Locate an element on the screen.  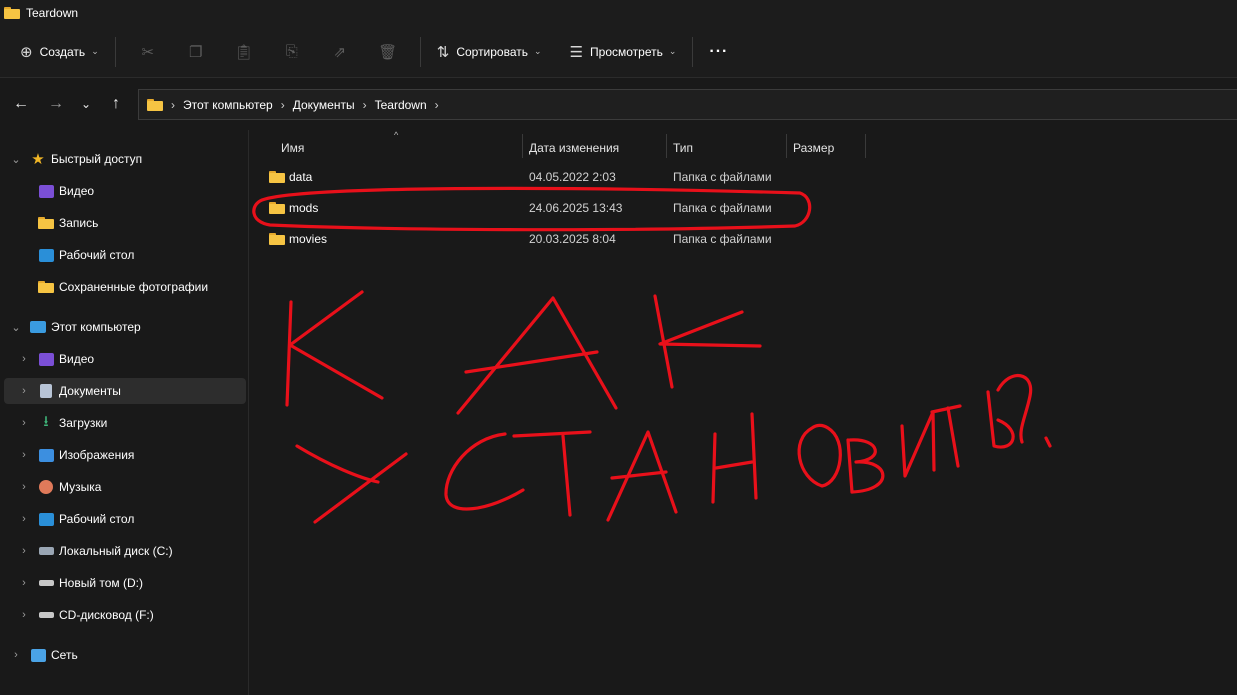
recent-locations-button: ⌄ is located at coordinates (86, 104).